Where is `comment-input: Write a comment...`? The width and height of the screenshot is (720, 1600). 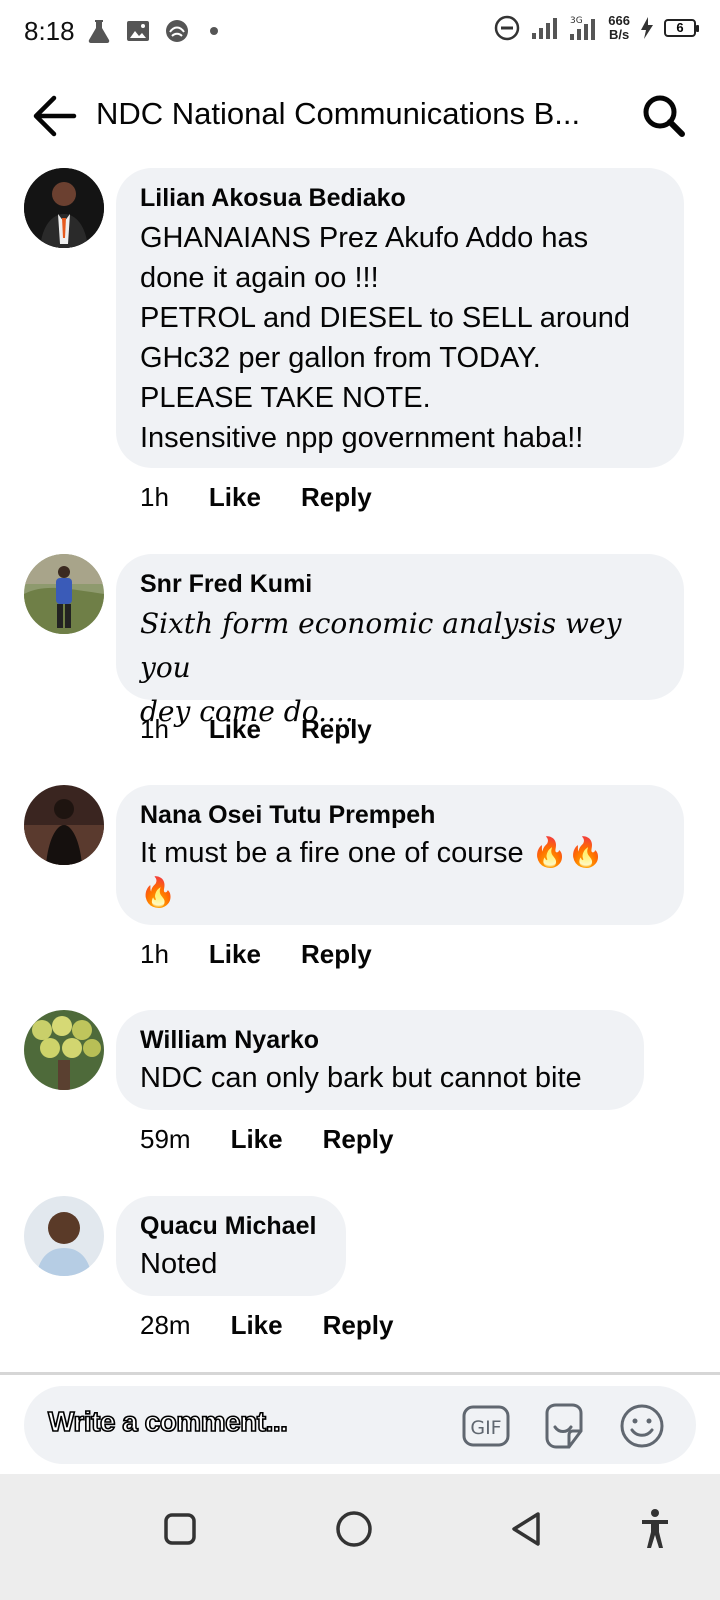
comment-input: Write a comment... is located at coordinates (168, 1421).